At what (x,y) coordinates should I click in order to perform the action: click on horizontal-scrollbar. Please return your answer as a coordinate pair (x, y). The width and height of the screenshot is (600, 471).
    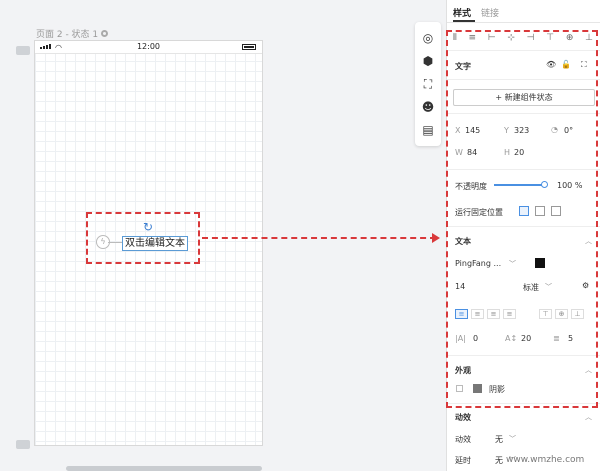
    Looking at the image, I should click on (164, 468).